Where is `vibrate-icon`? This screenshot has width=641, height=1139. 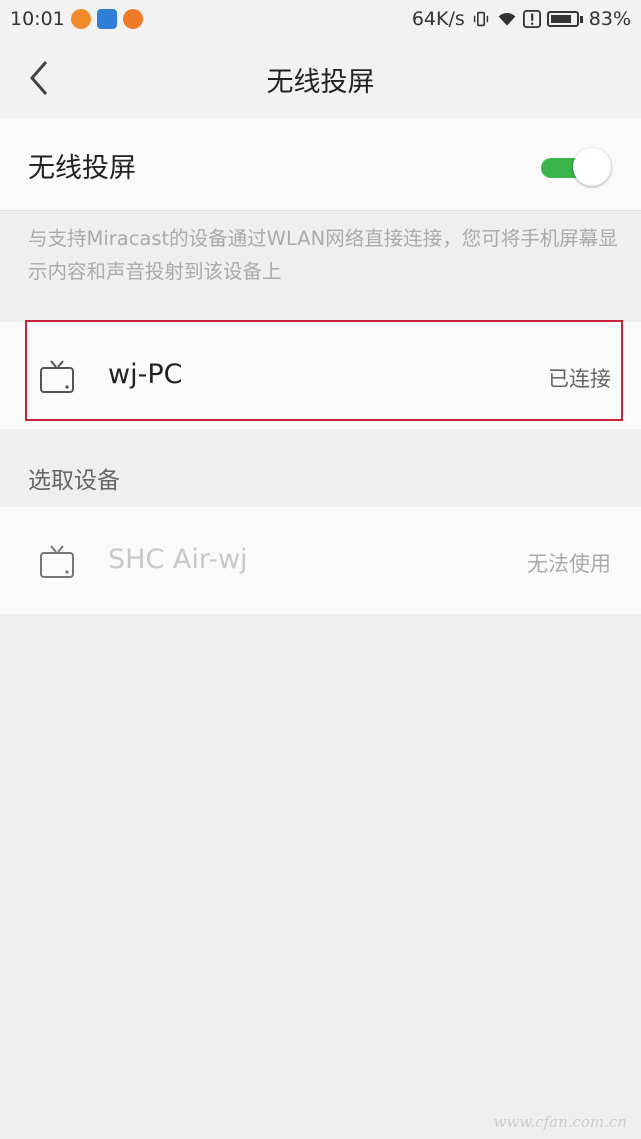
vibrate-icon is located at coordinates (480, 19).